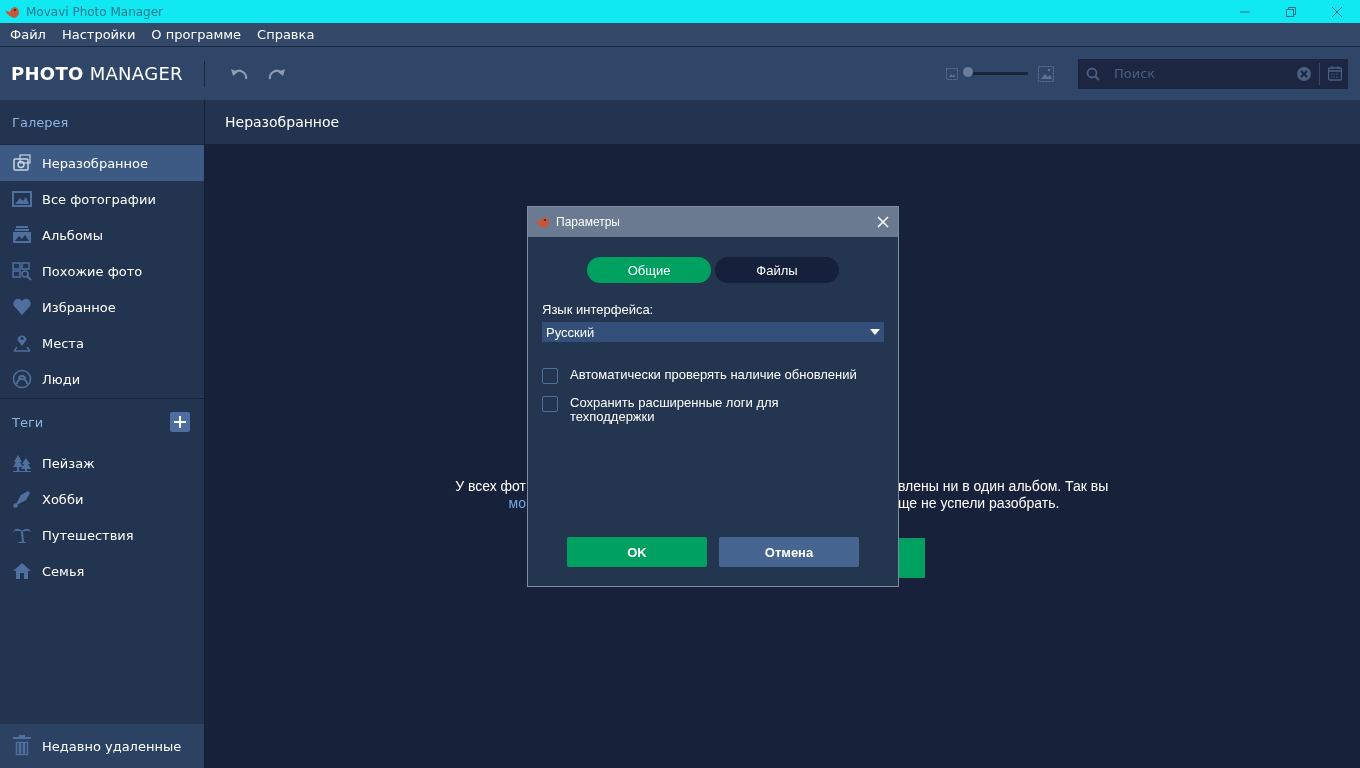 The image size is (1360, 768). What do you see at coordinates (598, 309) in the screenshot?
I see `field-label: Язык интерфейса:` at bounding box center [598, 309].